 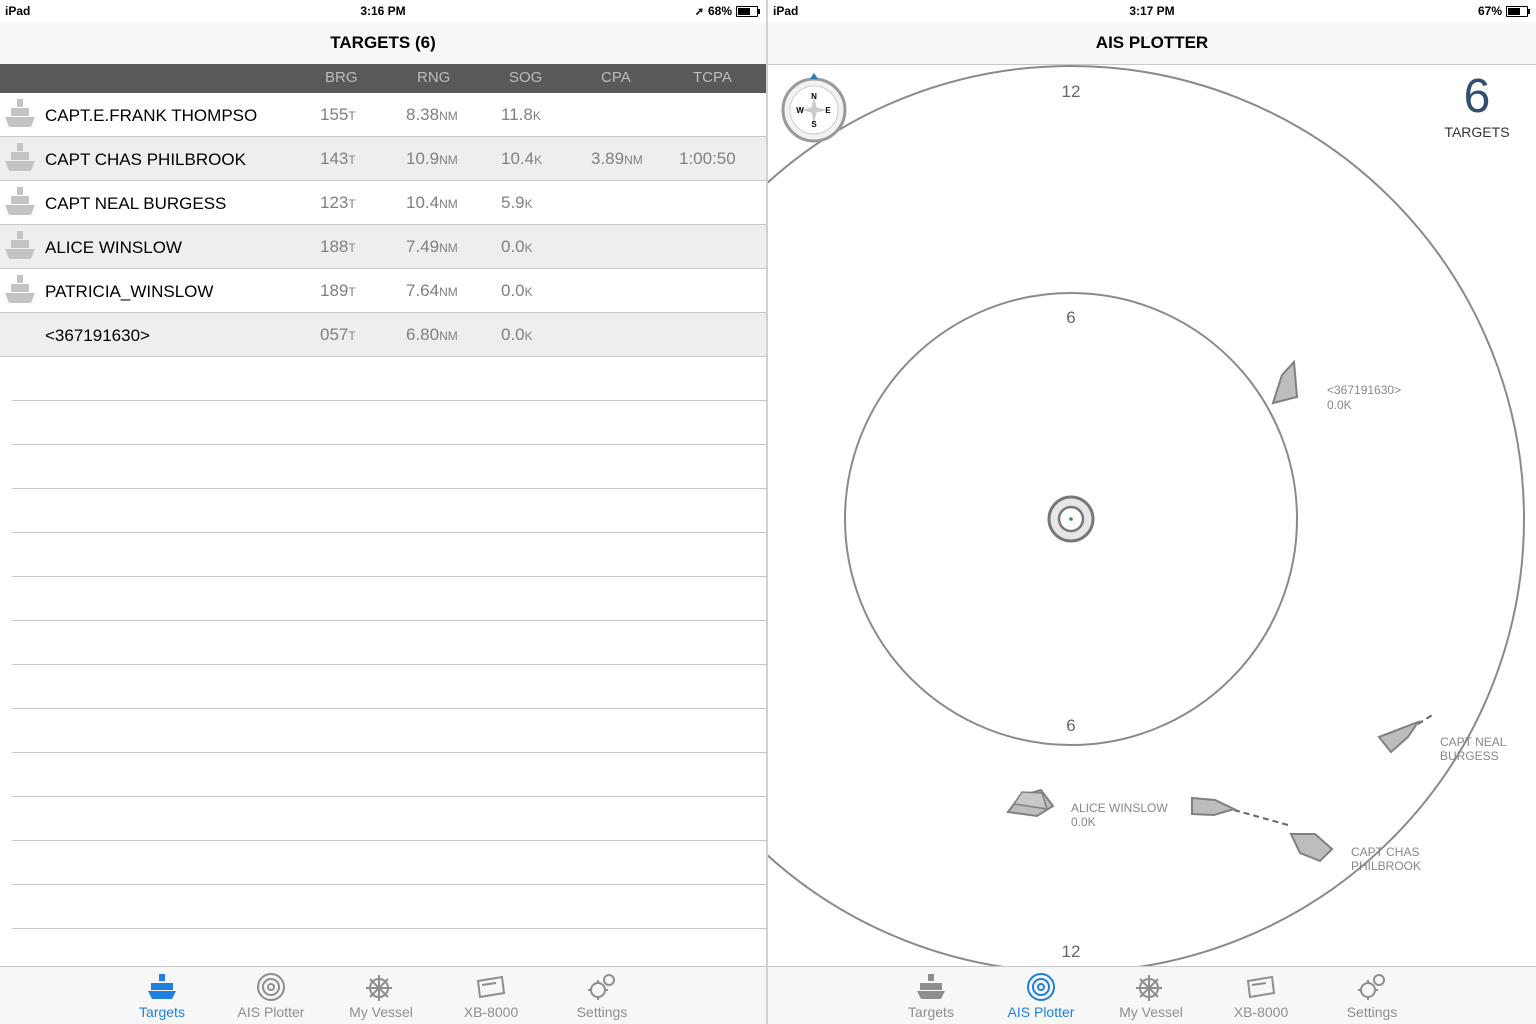 What do you see at coordinates (517, 202) in the screenshot?
I see `cell-sog: 5.9K` at bounding box center [517, 202].